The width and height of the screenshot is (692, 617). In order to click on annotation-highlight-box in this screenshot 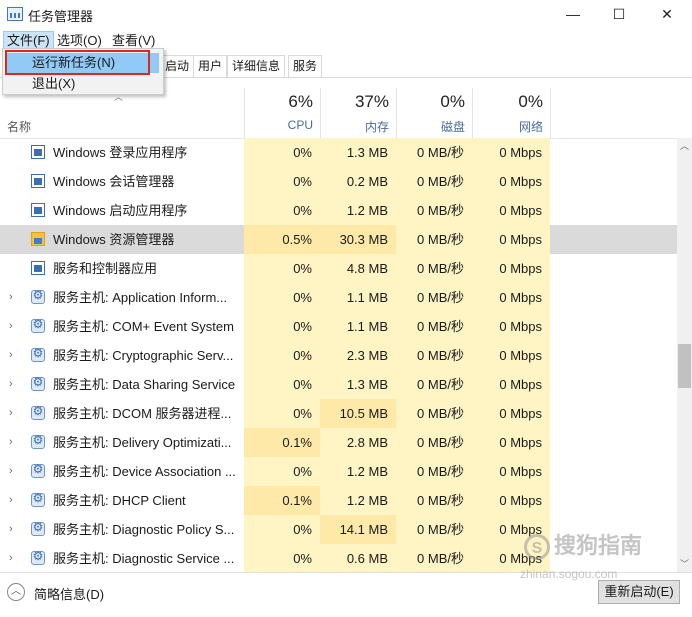, I will do `click(77, 62)`.